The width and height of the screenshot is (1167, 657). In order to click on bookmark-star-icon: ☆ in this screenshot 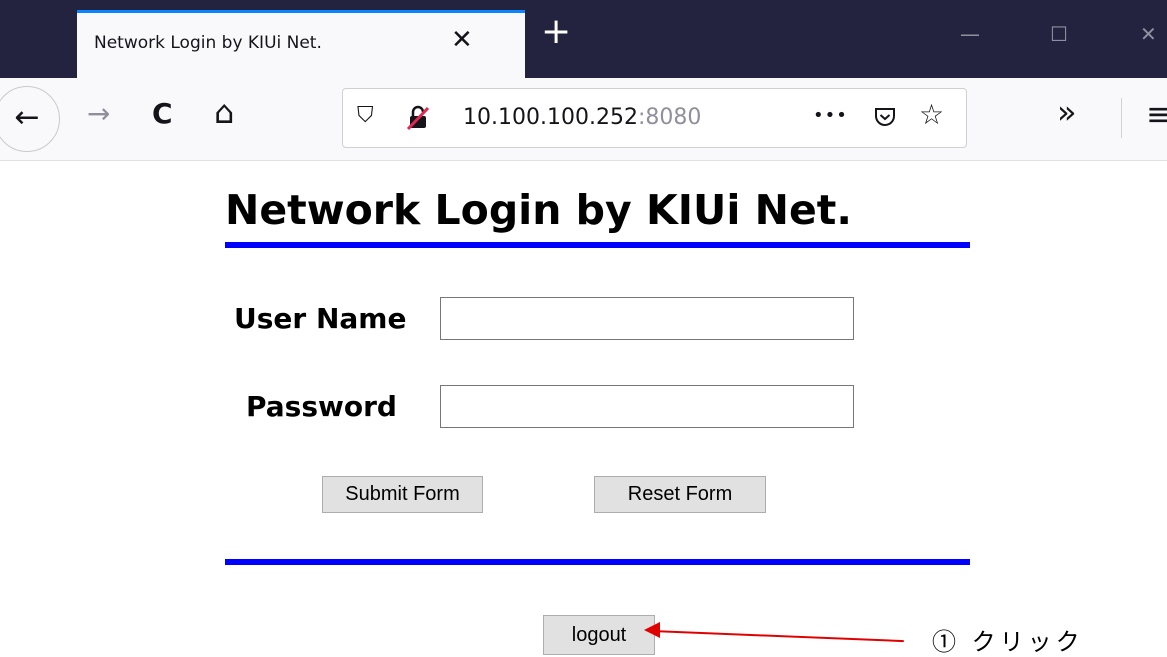, I will do `click(931, 115)`.